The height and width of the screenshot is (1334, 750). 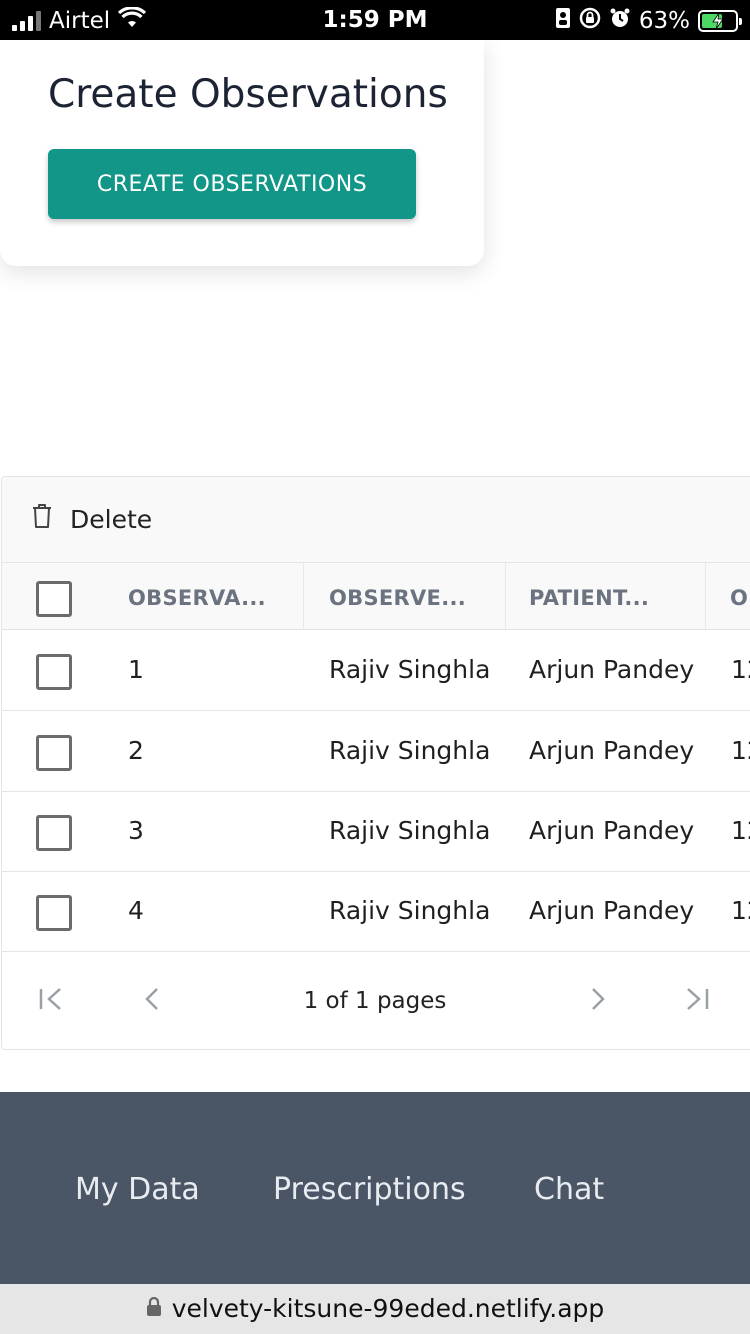 What do you see at coordinates (388, 1308) in the screenshot?
I see `url-text: velvety-kitsune-99eded.netlify.app` at bounding box center [388, 1308].